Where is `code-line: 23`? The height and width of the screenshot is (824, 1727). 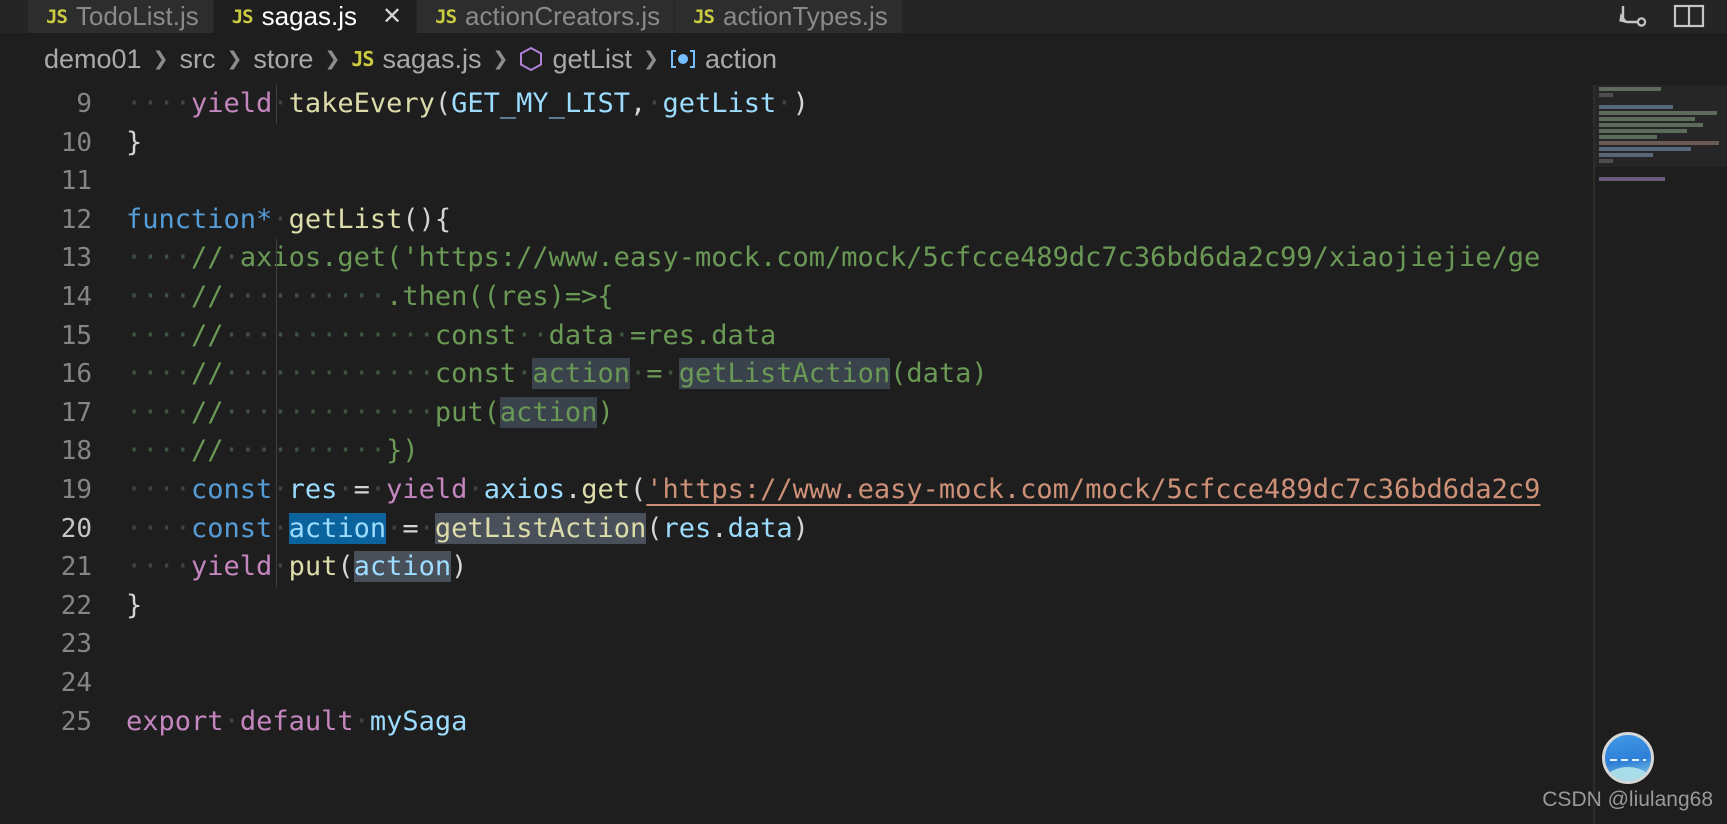 code-line: 23 is located at coordinates (863, 644).